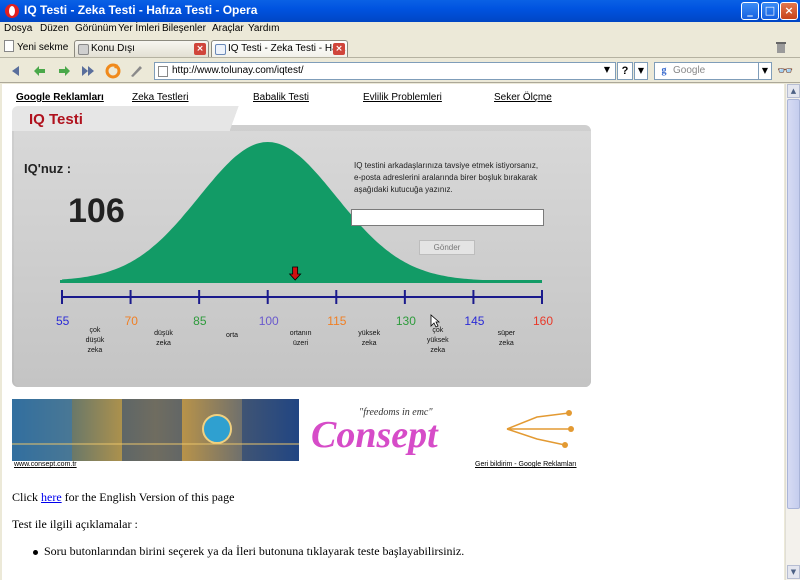 This screenshot has height=580, width=800. I want to click on menu-gorunum: Görünüm, so click(96, 28).